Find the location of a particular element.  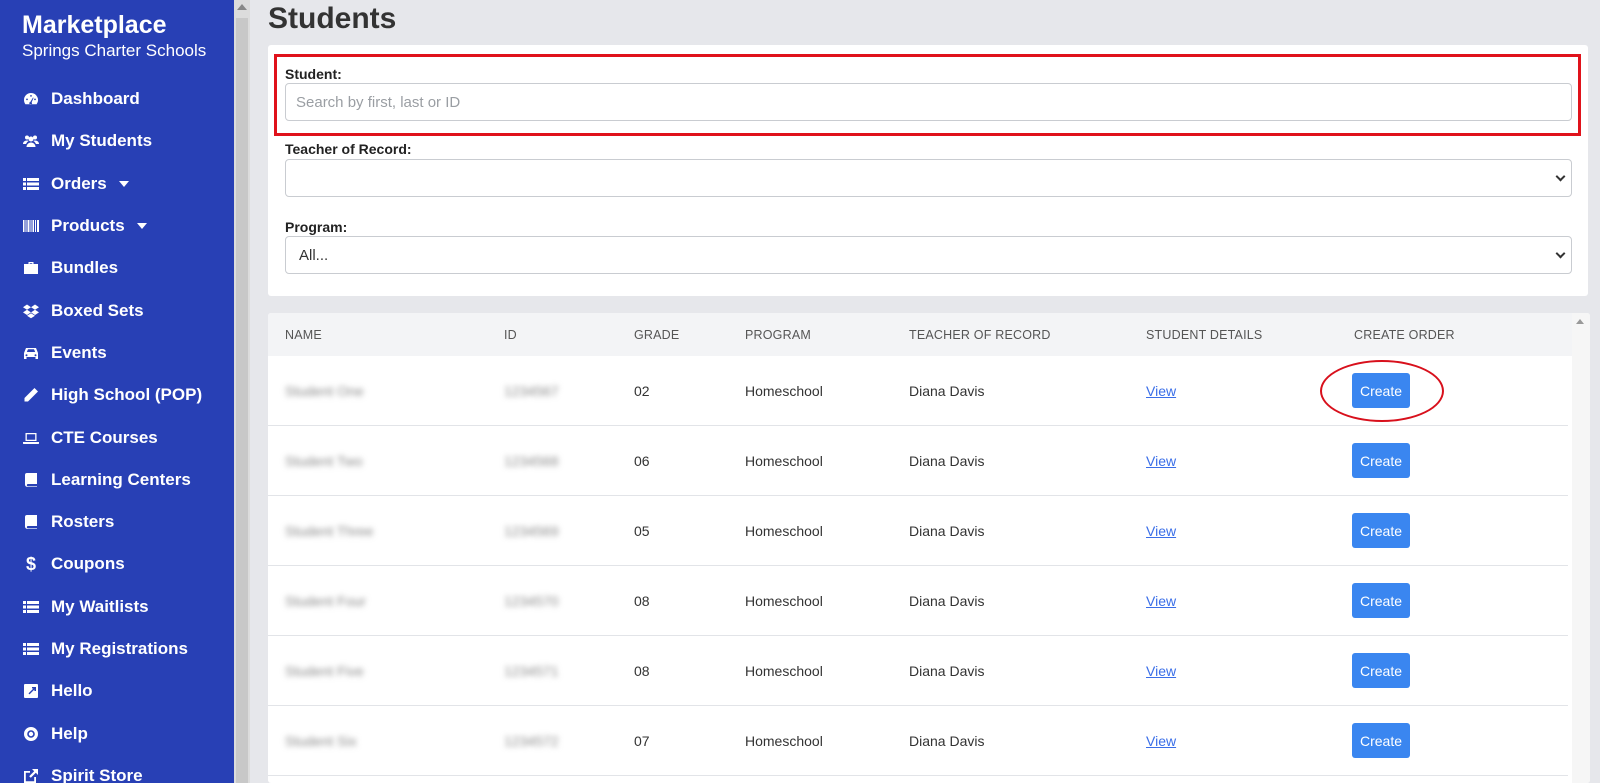

barcode-icon is located at coordinates (31, 226).